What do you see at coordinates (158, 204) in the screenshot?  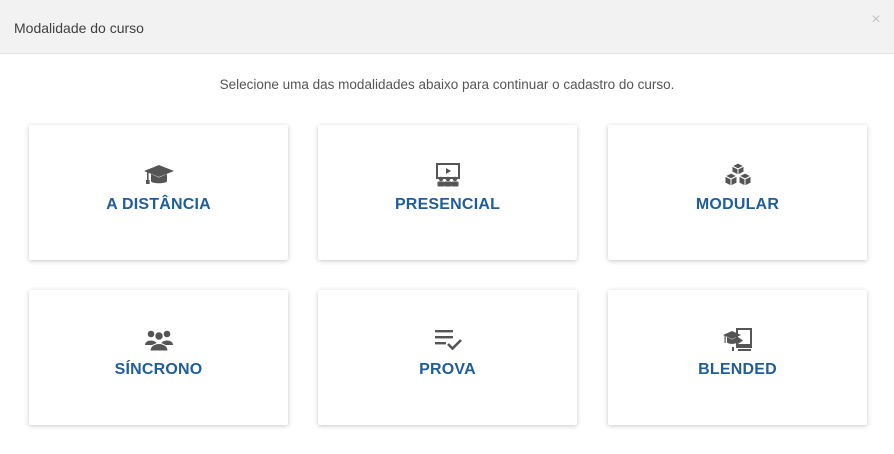 I see `modality-label: A DISTÂNCIA` at bounding box center [158, 204].